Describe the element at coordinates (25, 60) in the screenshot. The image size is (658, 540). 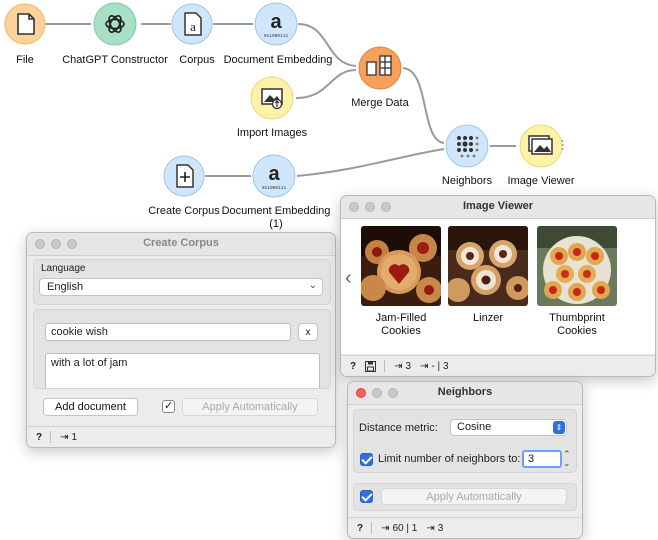
I see `node-label-file: File` at that location.